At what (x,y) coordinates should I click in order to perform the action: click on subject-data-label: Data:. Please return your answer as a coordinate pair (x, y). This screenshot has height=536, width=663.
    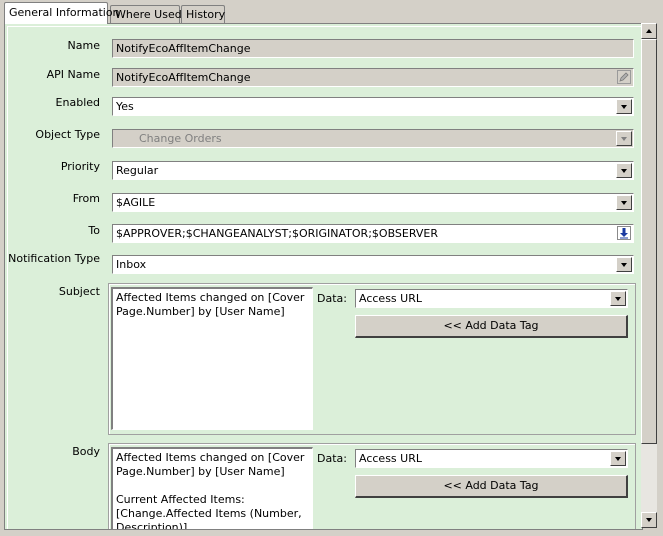
    Looking at the image, I should click on (332, 298).